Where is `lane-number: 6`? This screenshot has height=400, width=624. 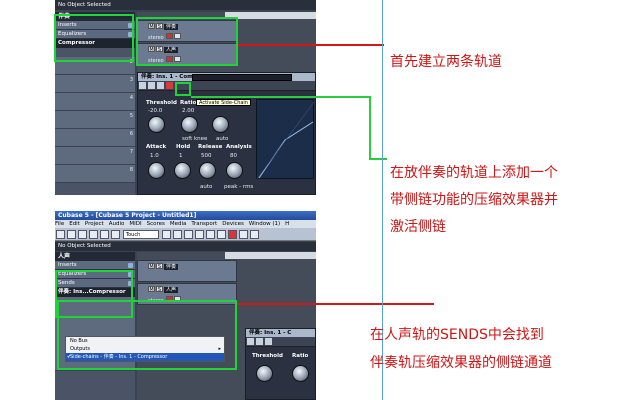 lane-number: 6 is located at coordinates (131, 134).